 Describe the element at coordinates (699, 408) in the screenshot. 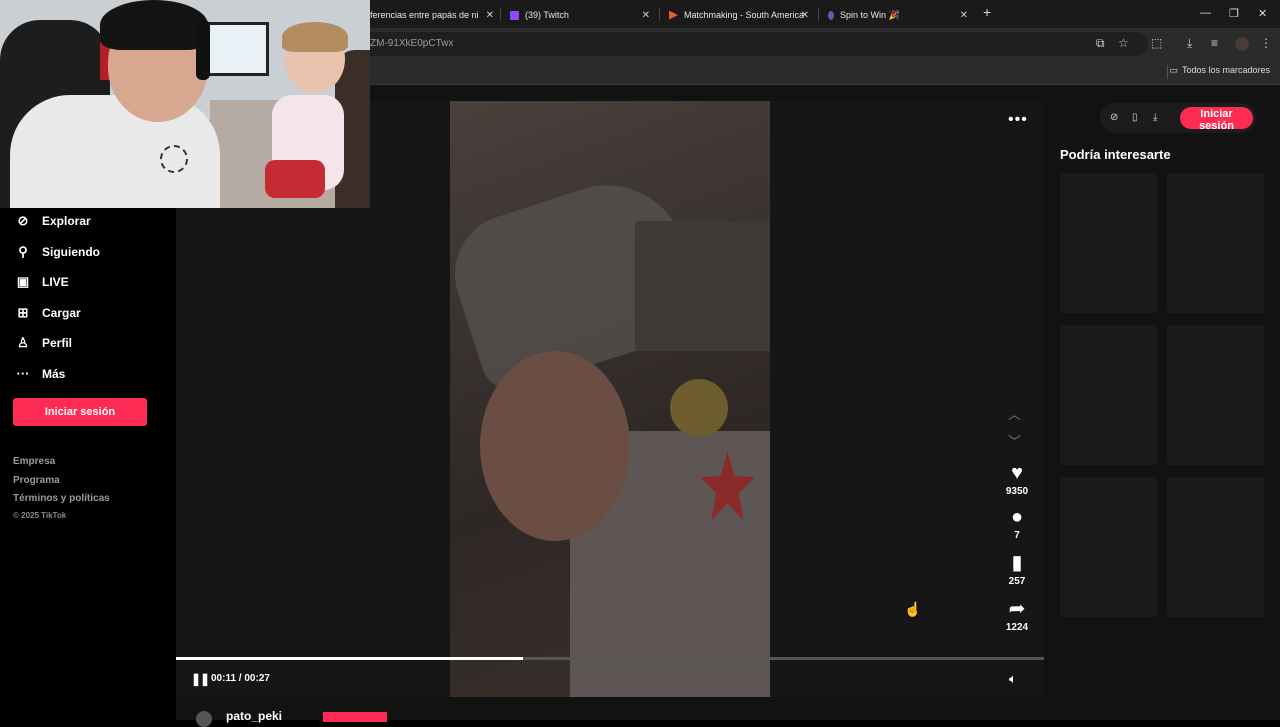

I see `video-scene-toy` at that location.